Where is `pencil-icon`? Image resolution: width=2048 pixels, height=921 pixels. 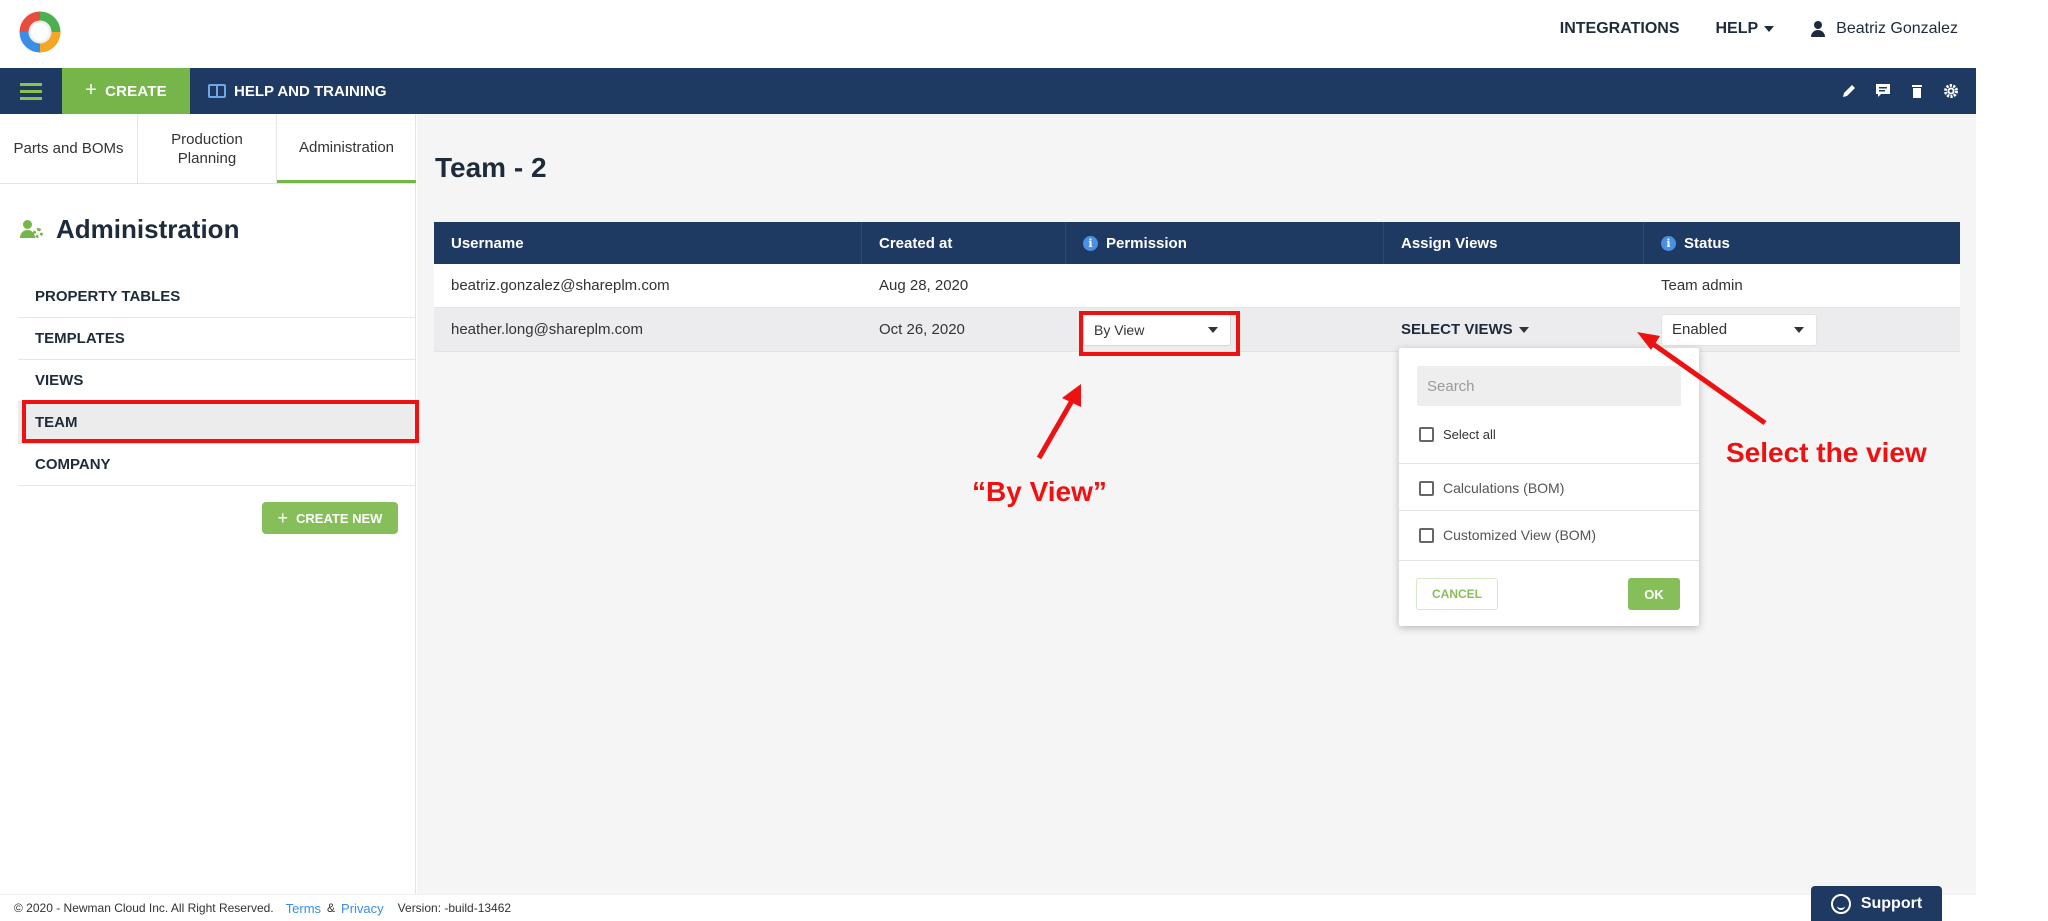 pencil-icon is located at coordinates (1849, 91).